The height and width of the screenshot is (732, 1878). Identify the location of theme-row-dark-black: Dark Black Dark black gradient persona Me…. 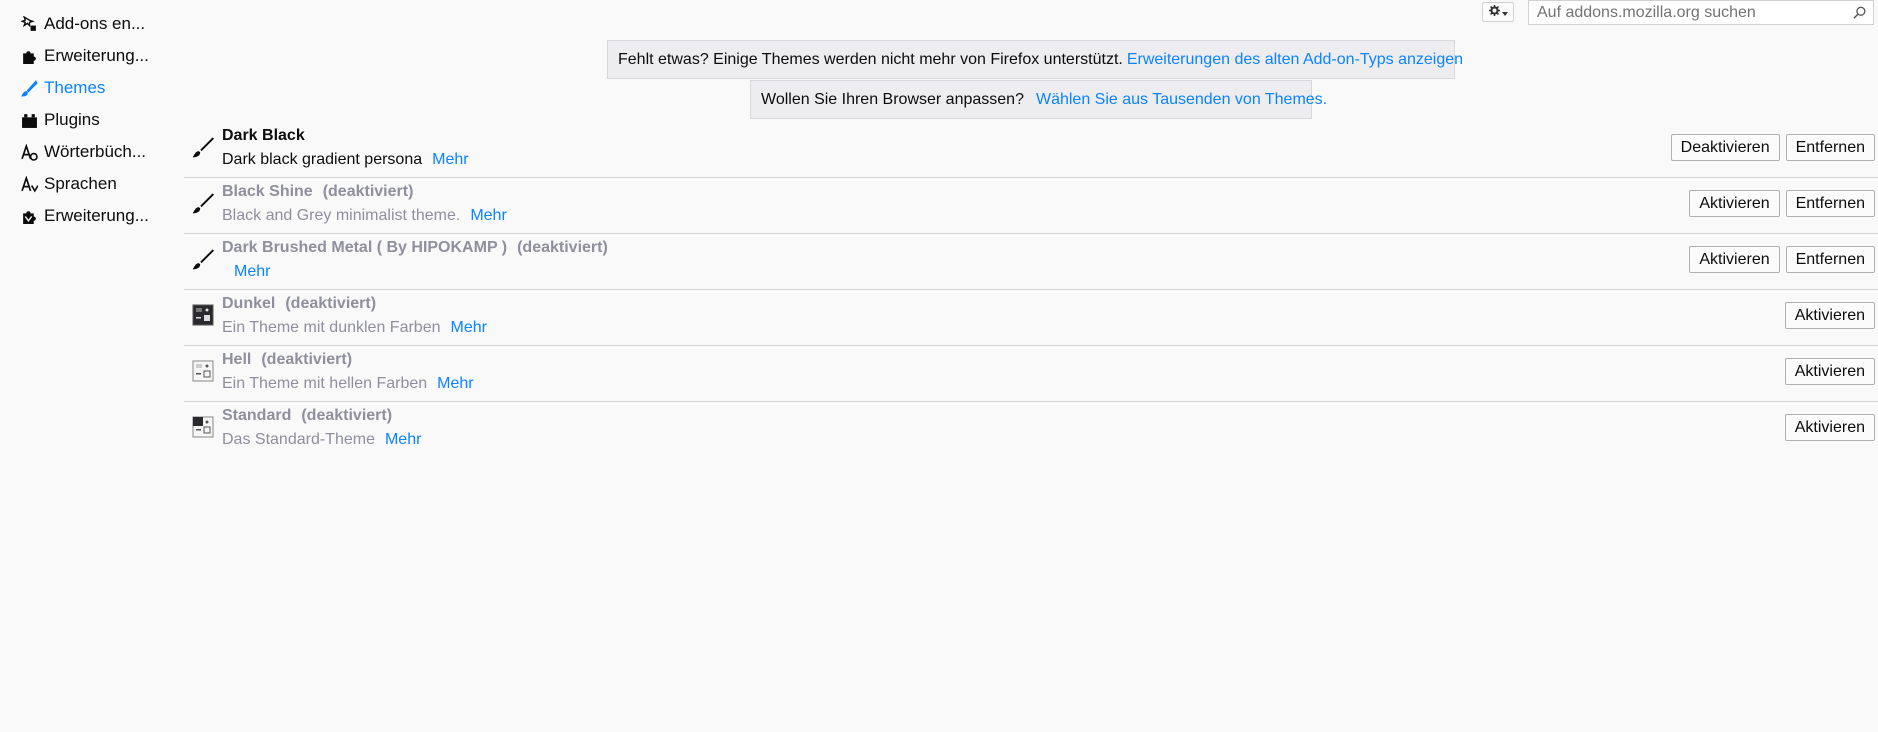
(1031, 150).